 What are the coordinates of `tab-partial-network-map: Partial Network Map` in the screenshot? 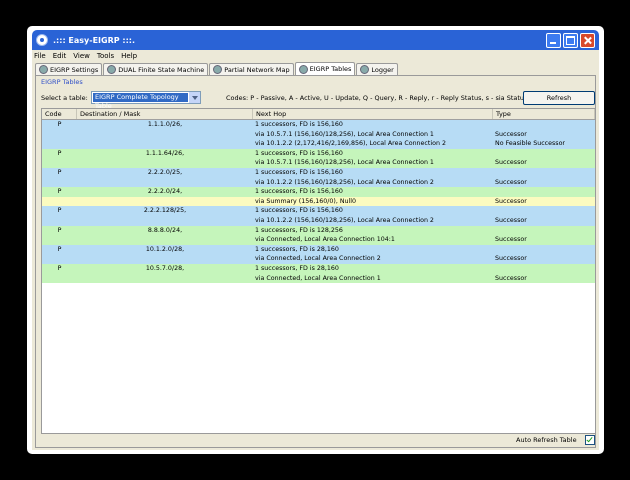 It's located at (251, 69).